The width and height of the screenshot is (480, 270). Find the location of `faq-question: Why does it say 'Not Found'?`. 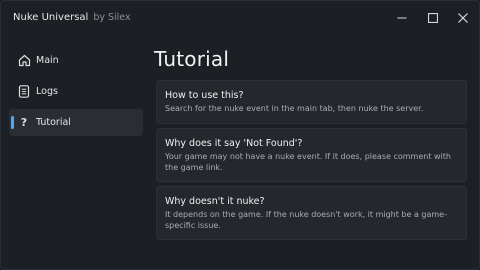

faq-question: Why does it say 'Not Found'? is located at coordinates (234, 143).